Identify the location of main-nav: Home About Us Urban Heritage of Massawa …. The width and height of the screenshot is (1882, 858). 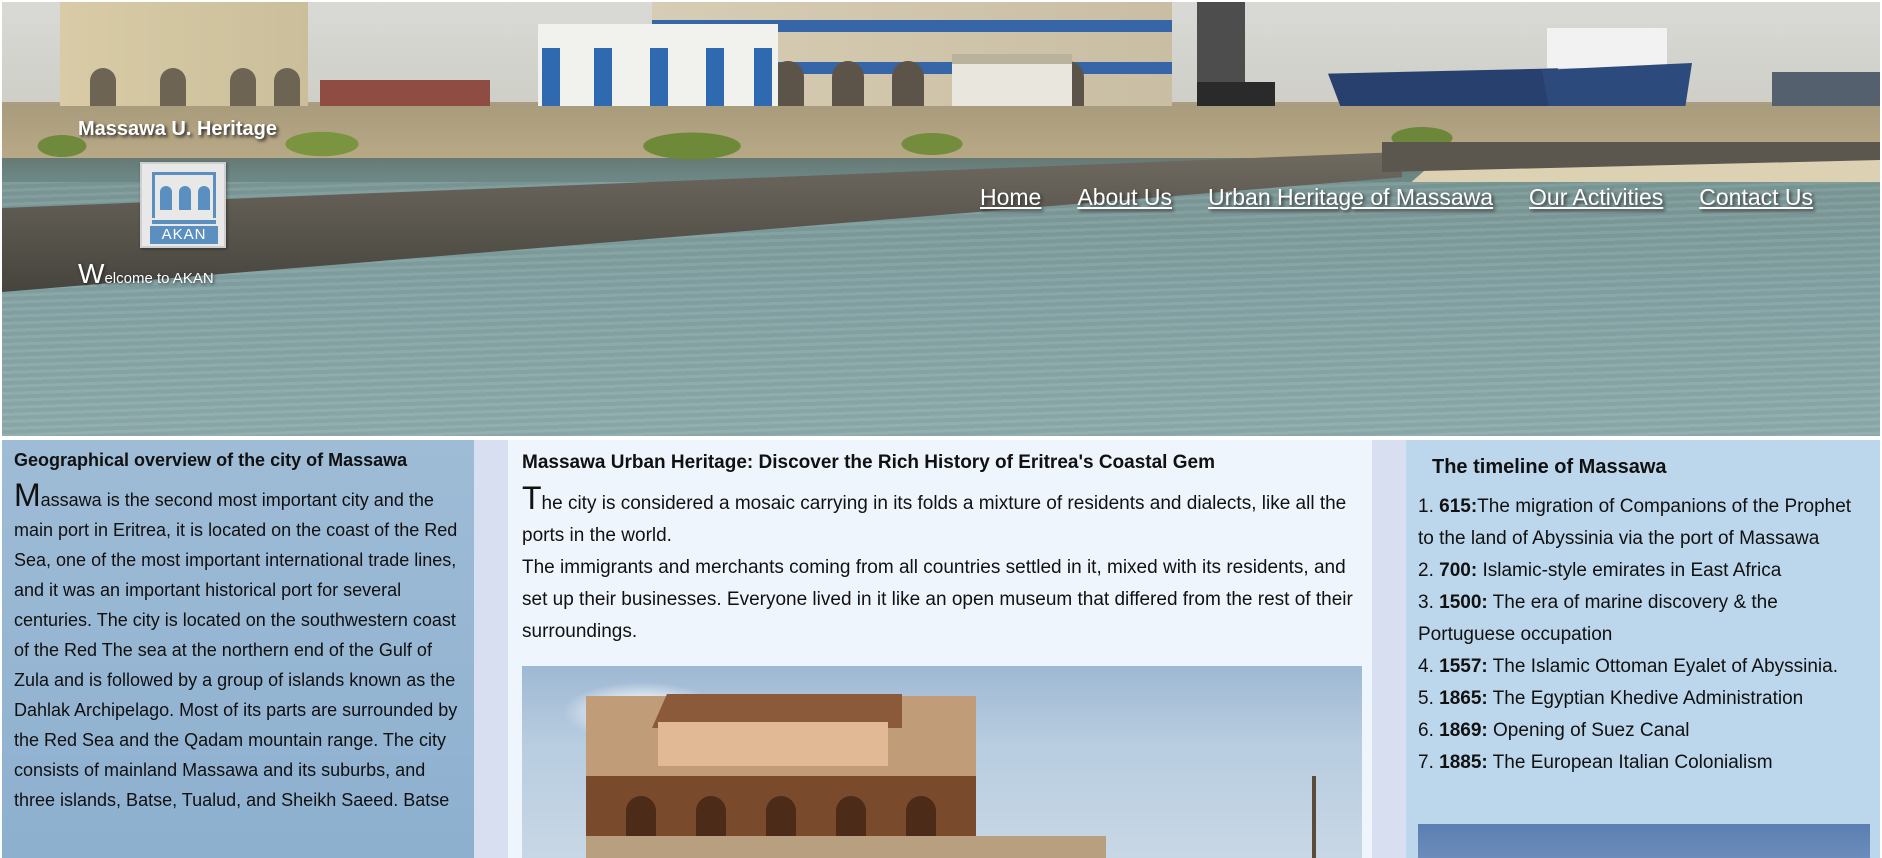
(1396, 197).